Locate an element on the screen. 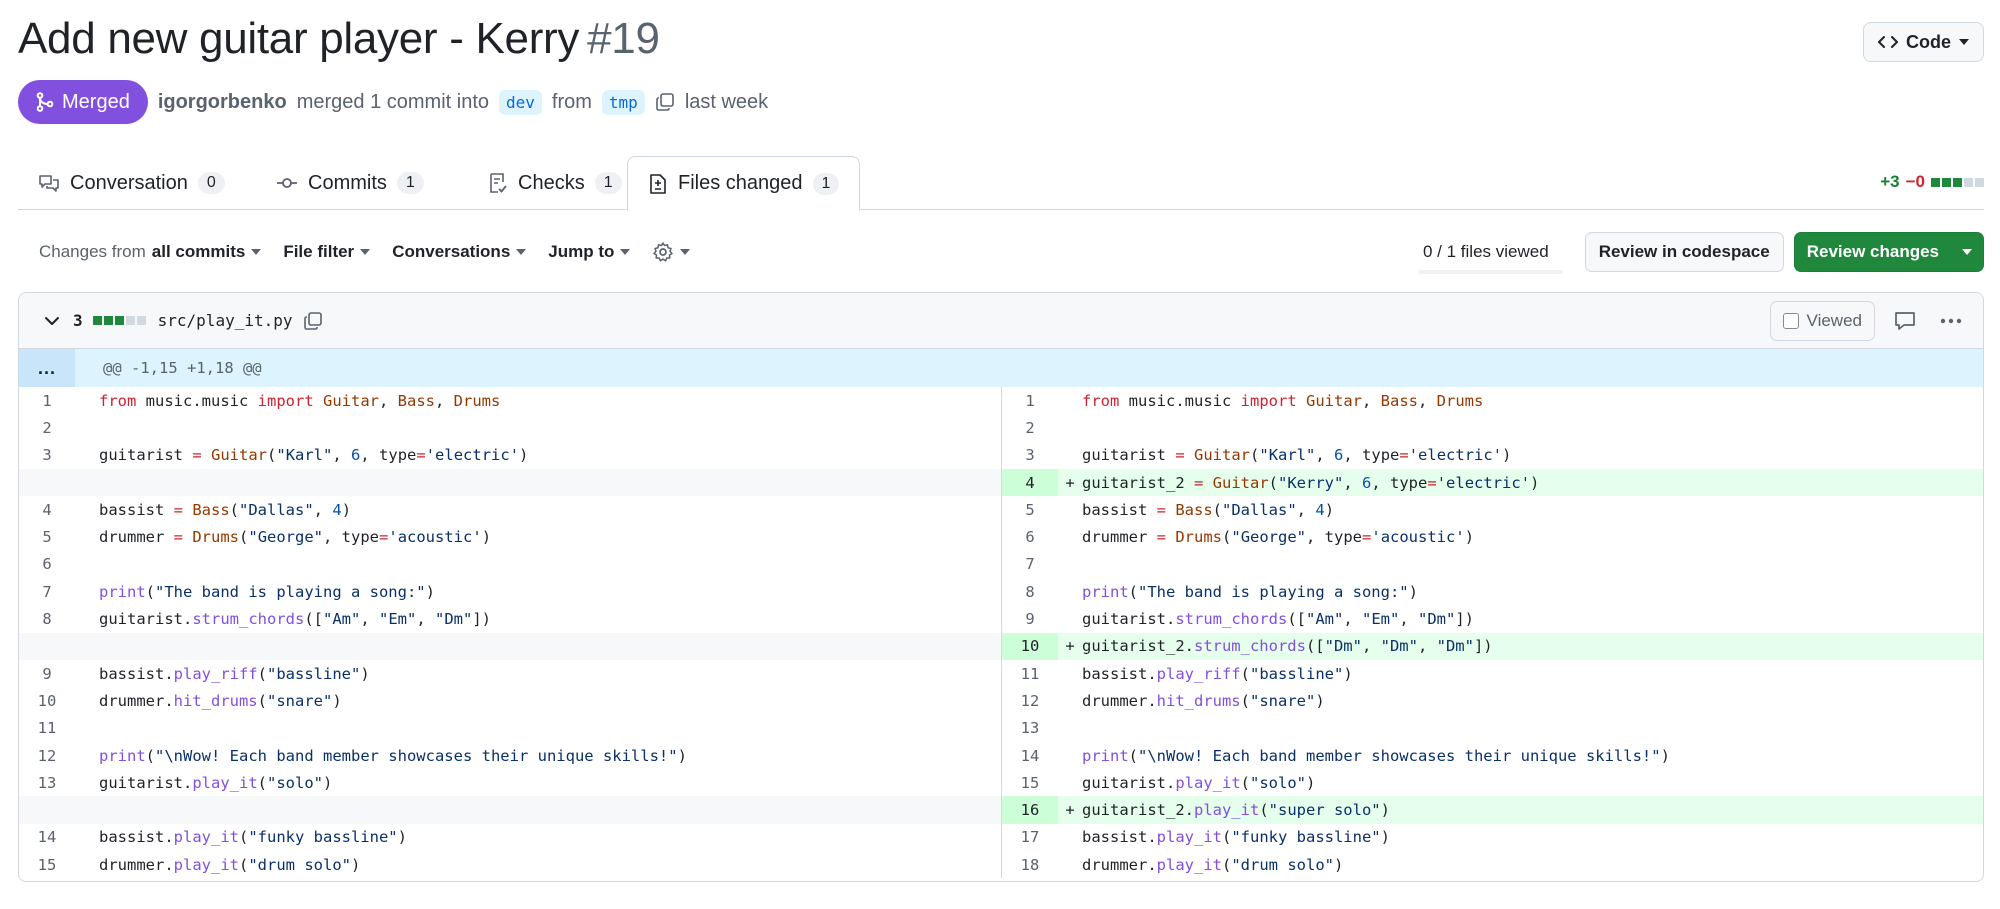 This screenshot has width=2000, height=909. code-token: play_riff is located at coordinates (1198, 673).